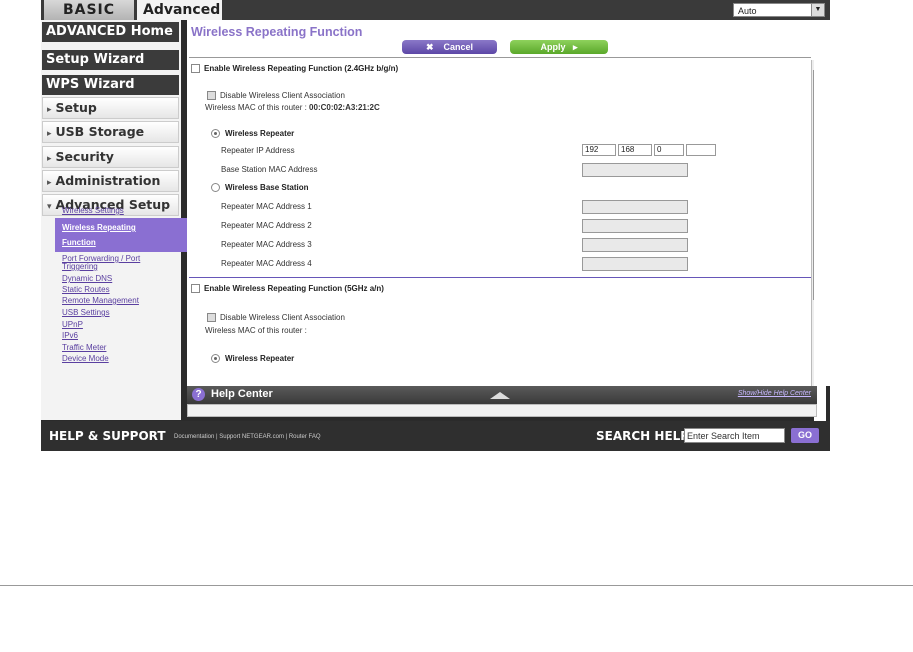  Describe the element at coordinates (669, 150) in the screenshot. I see `ip-octet-3-input: 0` at that location.